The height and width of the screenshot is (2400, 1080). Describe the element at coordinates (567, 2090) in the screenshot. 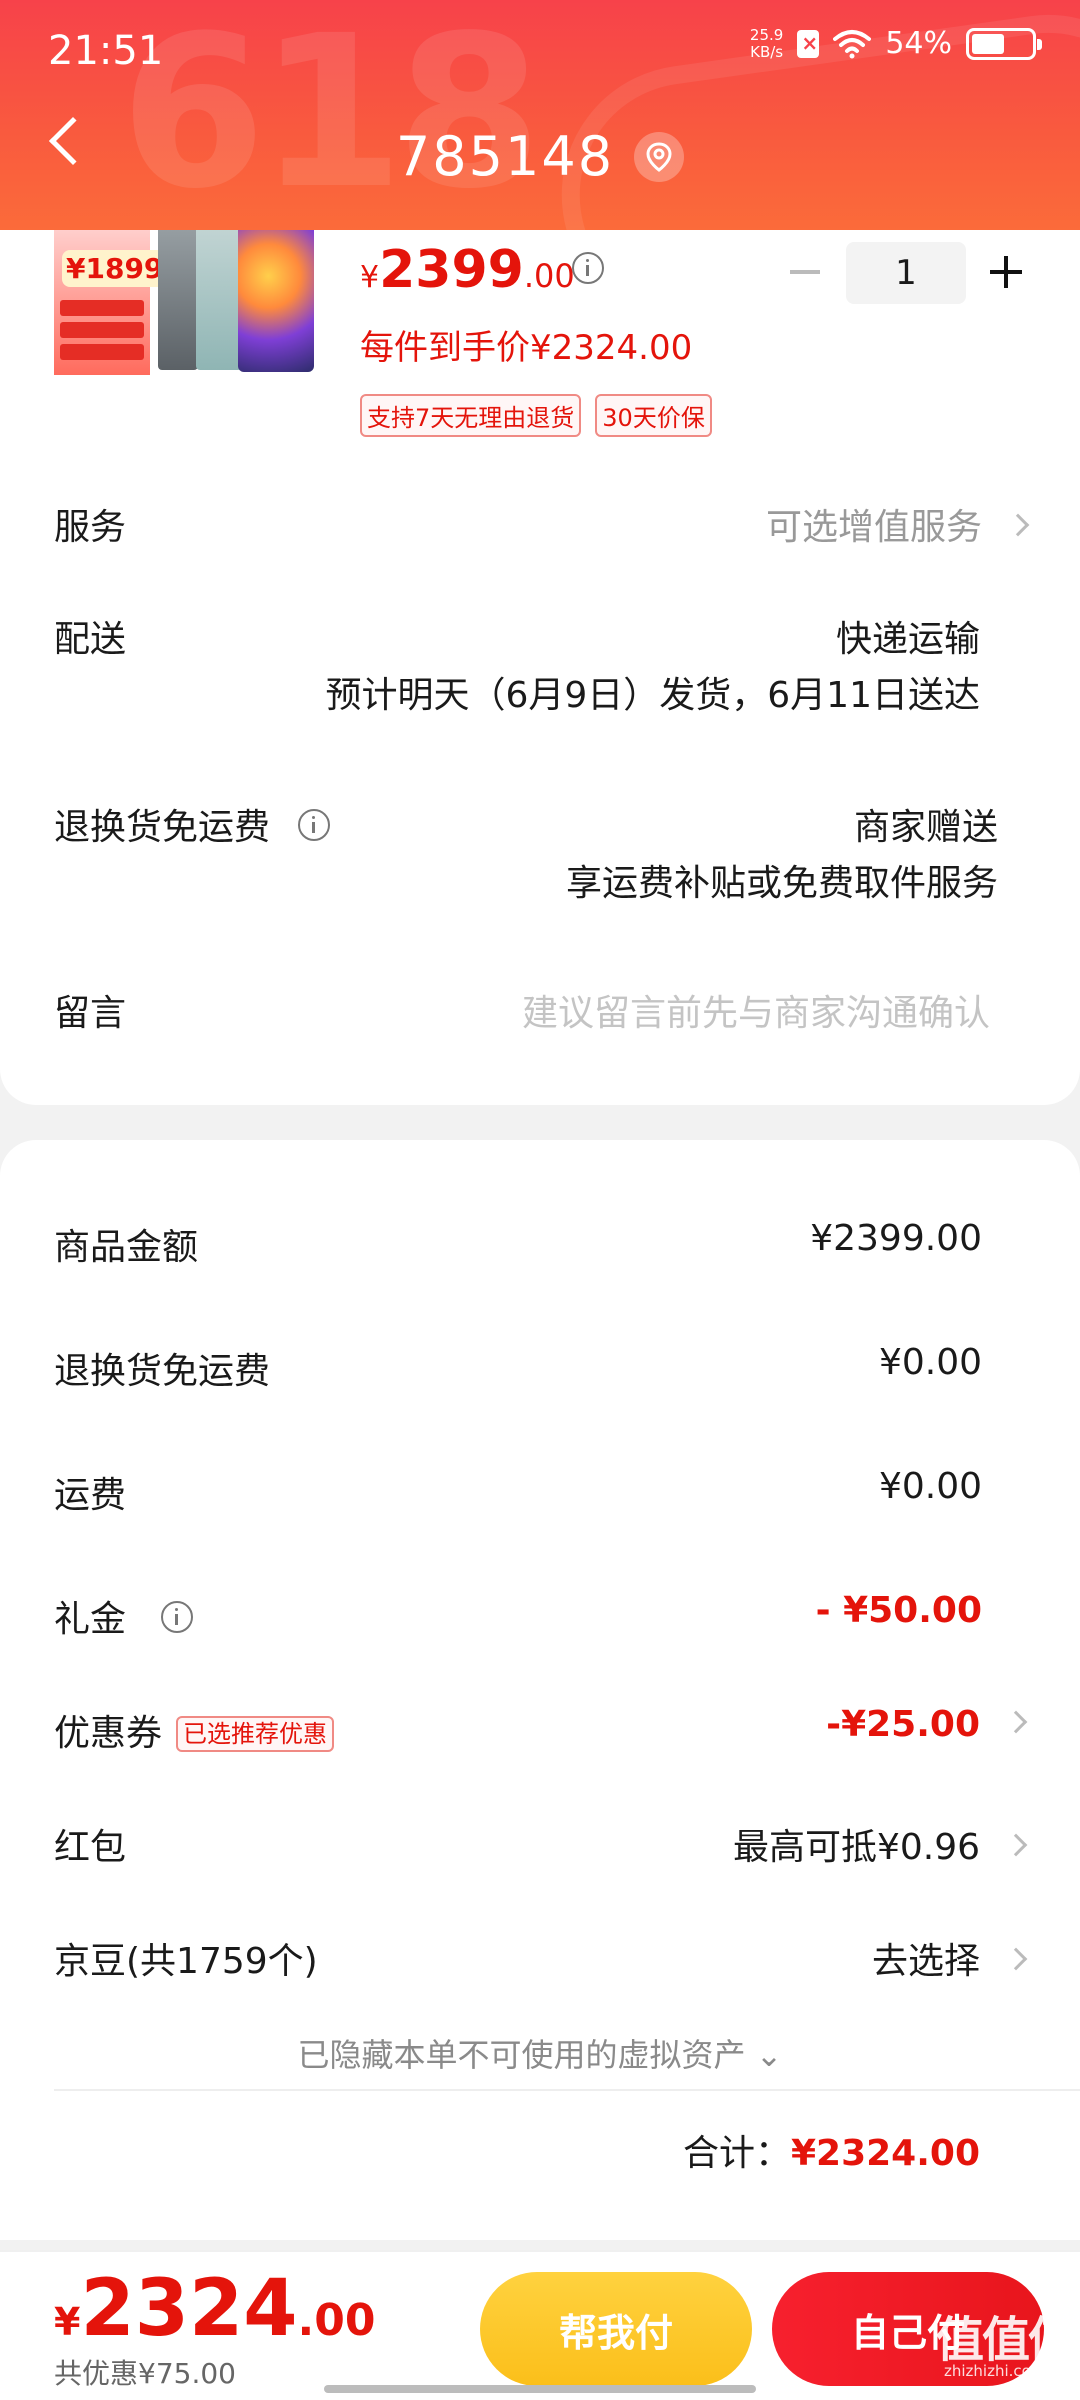

I see `divider` at that location.